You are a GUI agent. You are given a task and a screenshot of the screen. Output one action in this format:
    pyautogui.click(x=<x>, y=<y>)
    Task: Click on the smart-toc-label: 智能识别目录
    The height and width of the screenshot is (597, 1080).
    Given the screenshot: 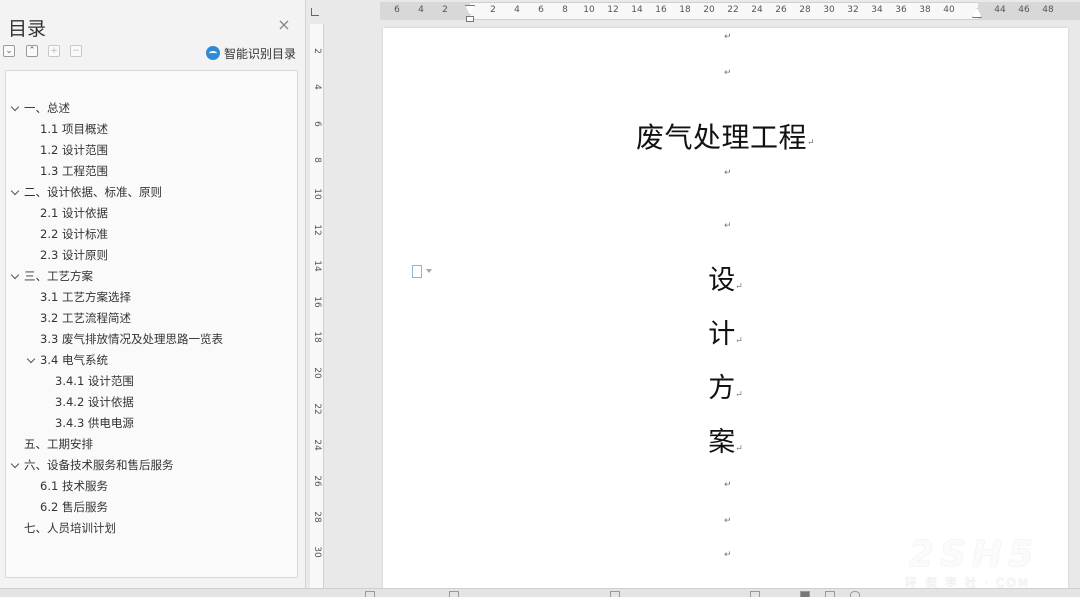 What is the action you would take?
    pyautogui.click(x=260, y=53)
    